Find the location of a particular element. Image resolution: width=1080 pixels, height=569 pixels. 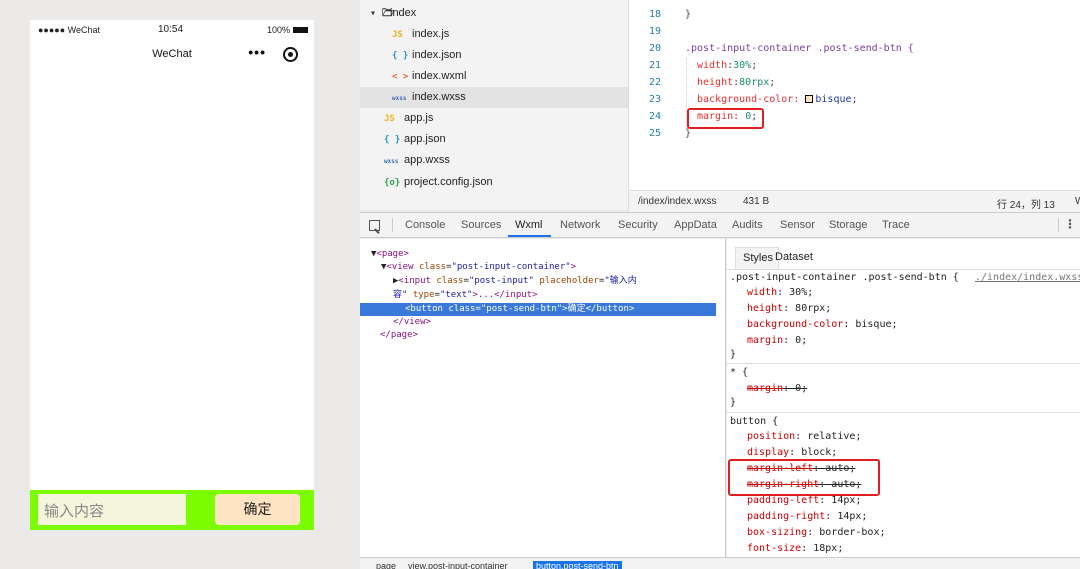

signal-indicator: ●●●●● WeChat is located at coordinates (69, 30).